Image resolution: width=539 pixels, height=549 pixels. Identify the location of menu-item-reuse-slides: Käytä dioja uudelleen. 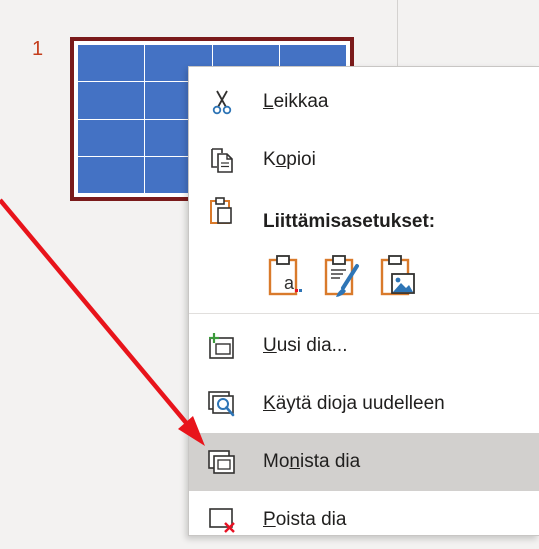
(364, 404).